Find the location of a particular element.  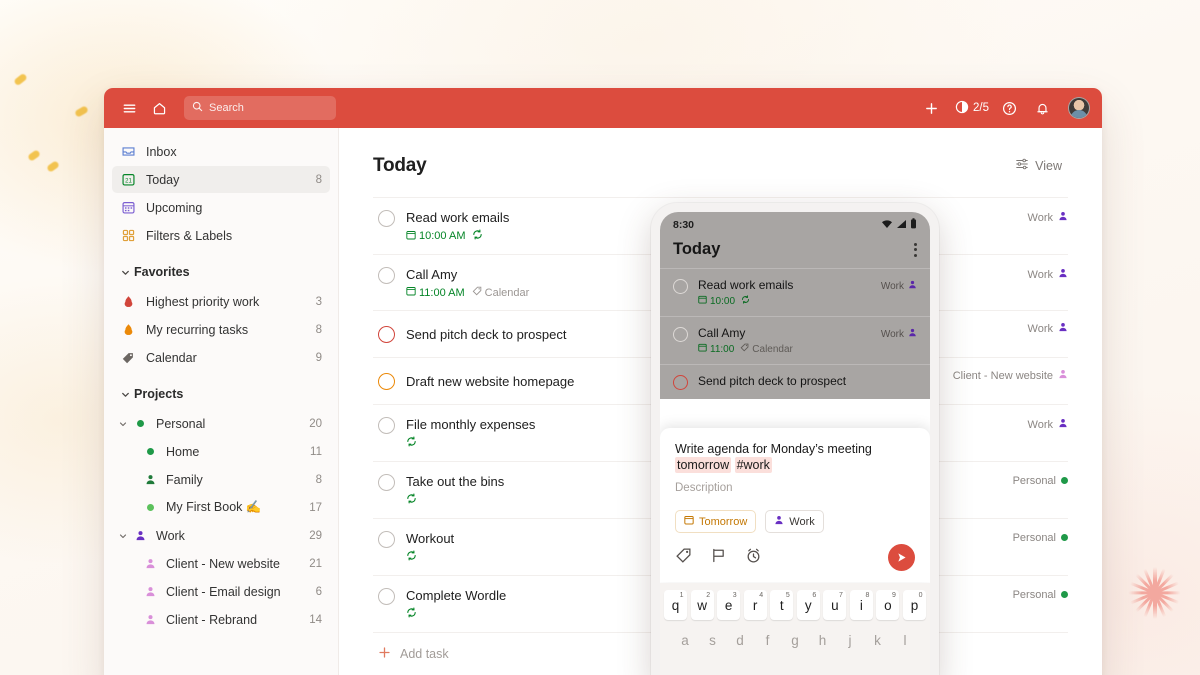

reminder-alarm-icon is located at coordinates (753, 558).